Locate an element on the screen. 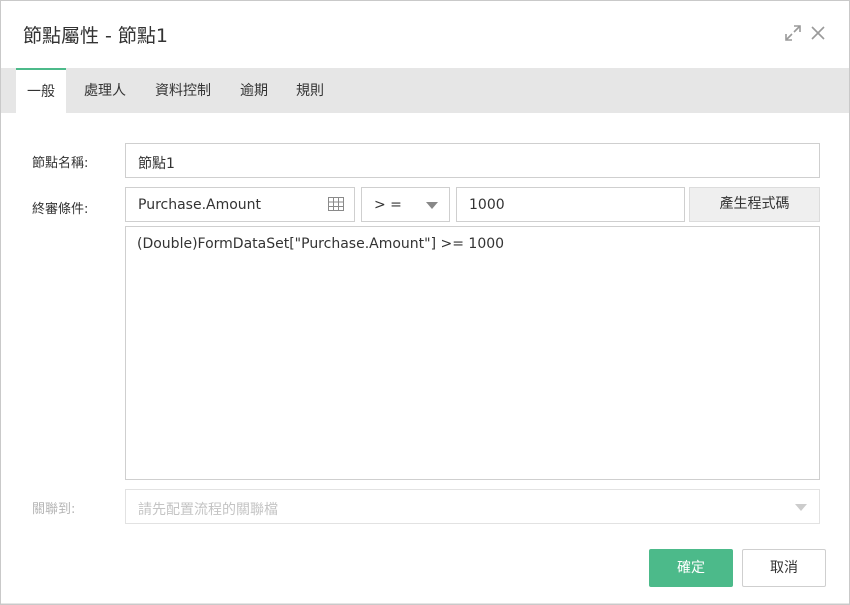  compare-value: 1000 is located at coordinates (487, 205).